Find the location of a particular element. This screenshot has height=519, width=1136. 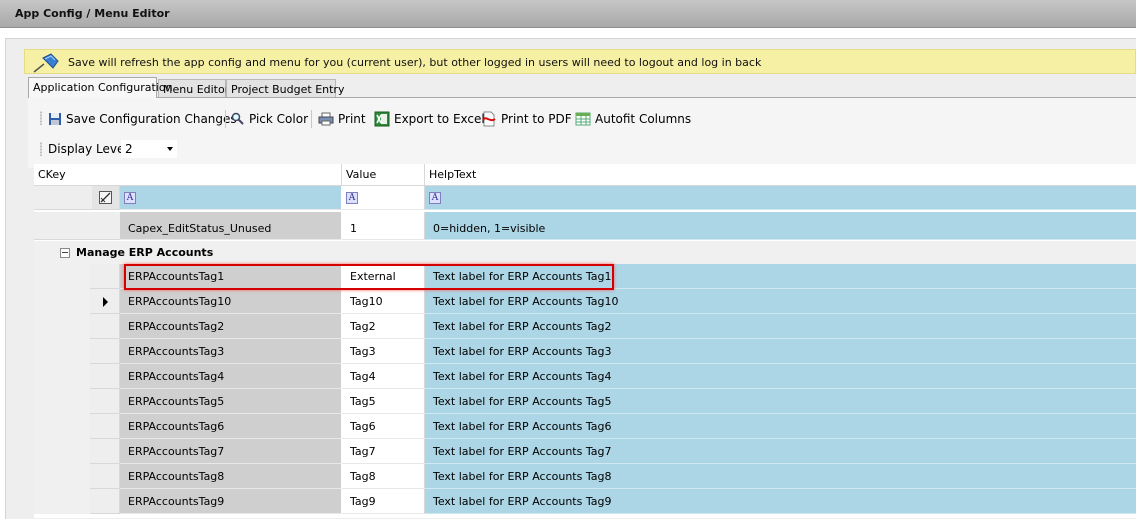

cell-helptext: Text label for ERP Accounts Tag9 is located at coordinates (780, 501).